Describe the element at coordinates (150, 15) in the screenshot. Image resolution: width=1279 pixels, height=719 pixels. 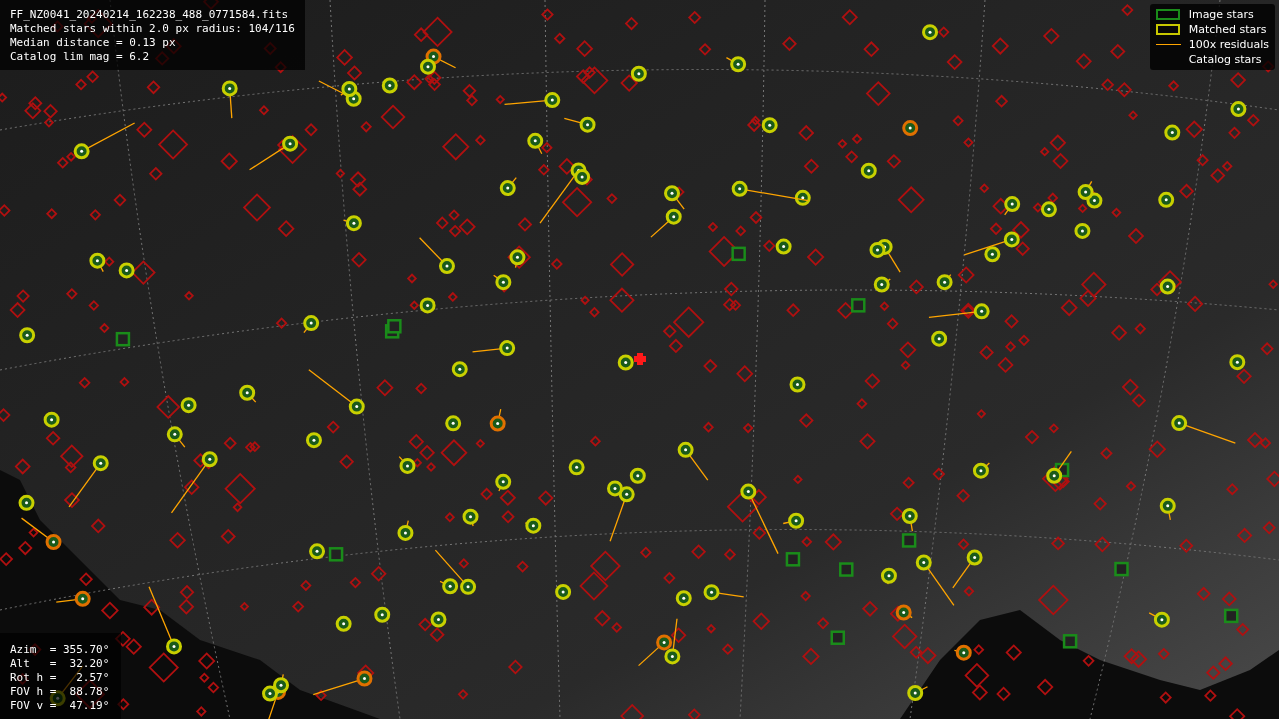
I see `info-text: FF_NZ0041_20240214_162238_488_0771584.fits` at that location.